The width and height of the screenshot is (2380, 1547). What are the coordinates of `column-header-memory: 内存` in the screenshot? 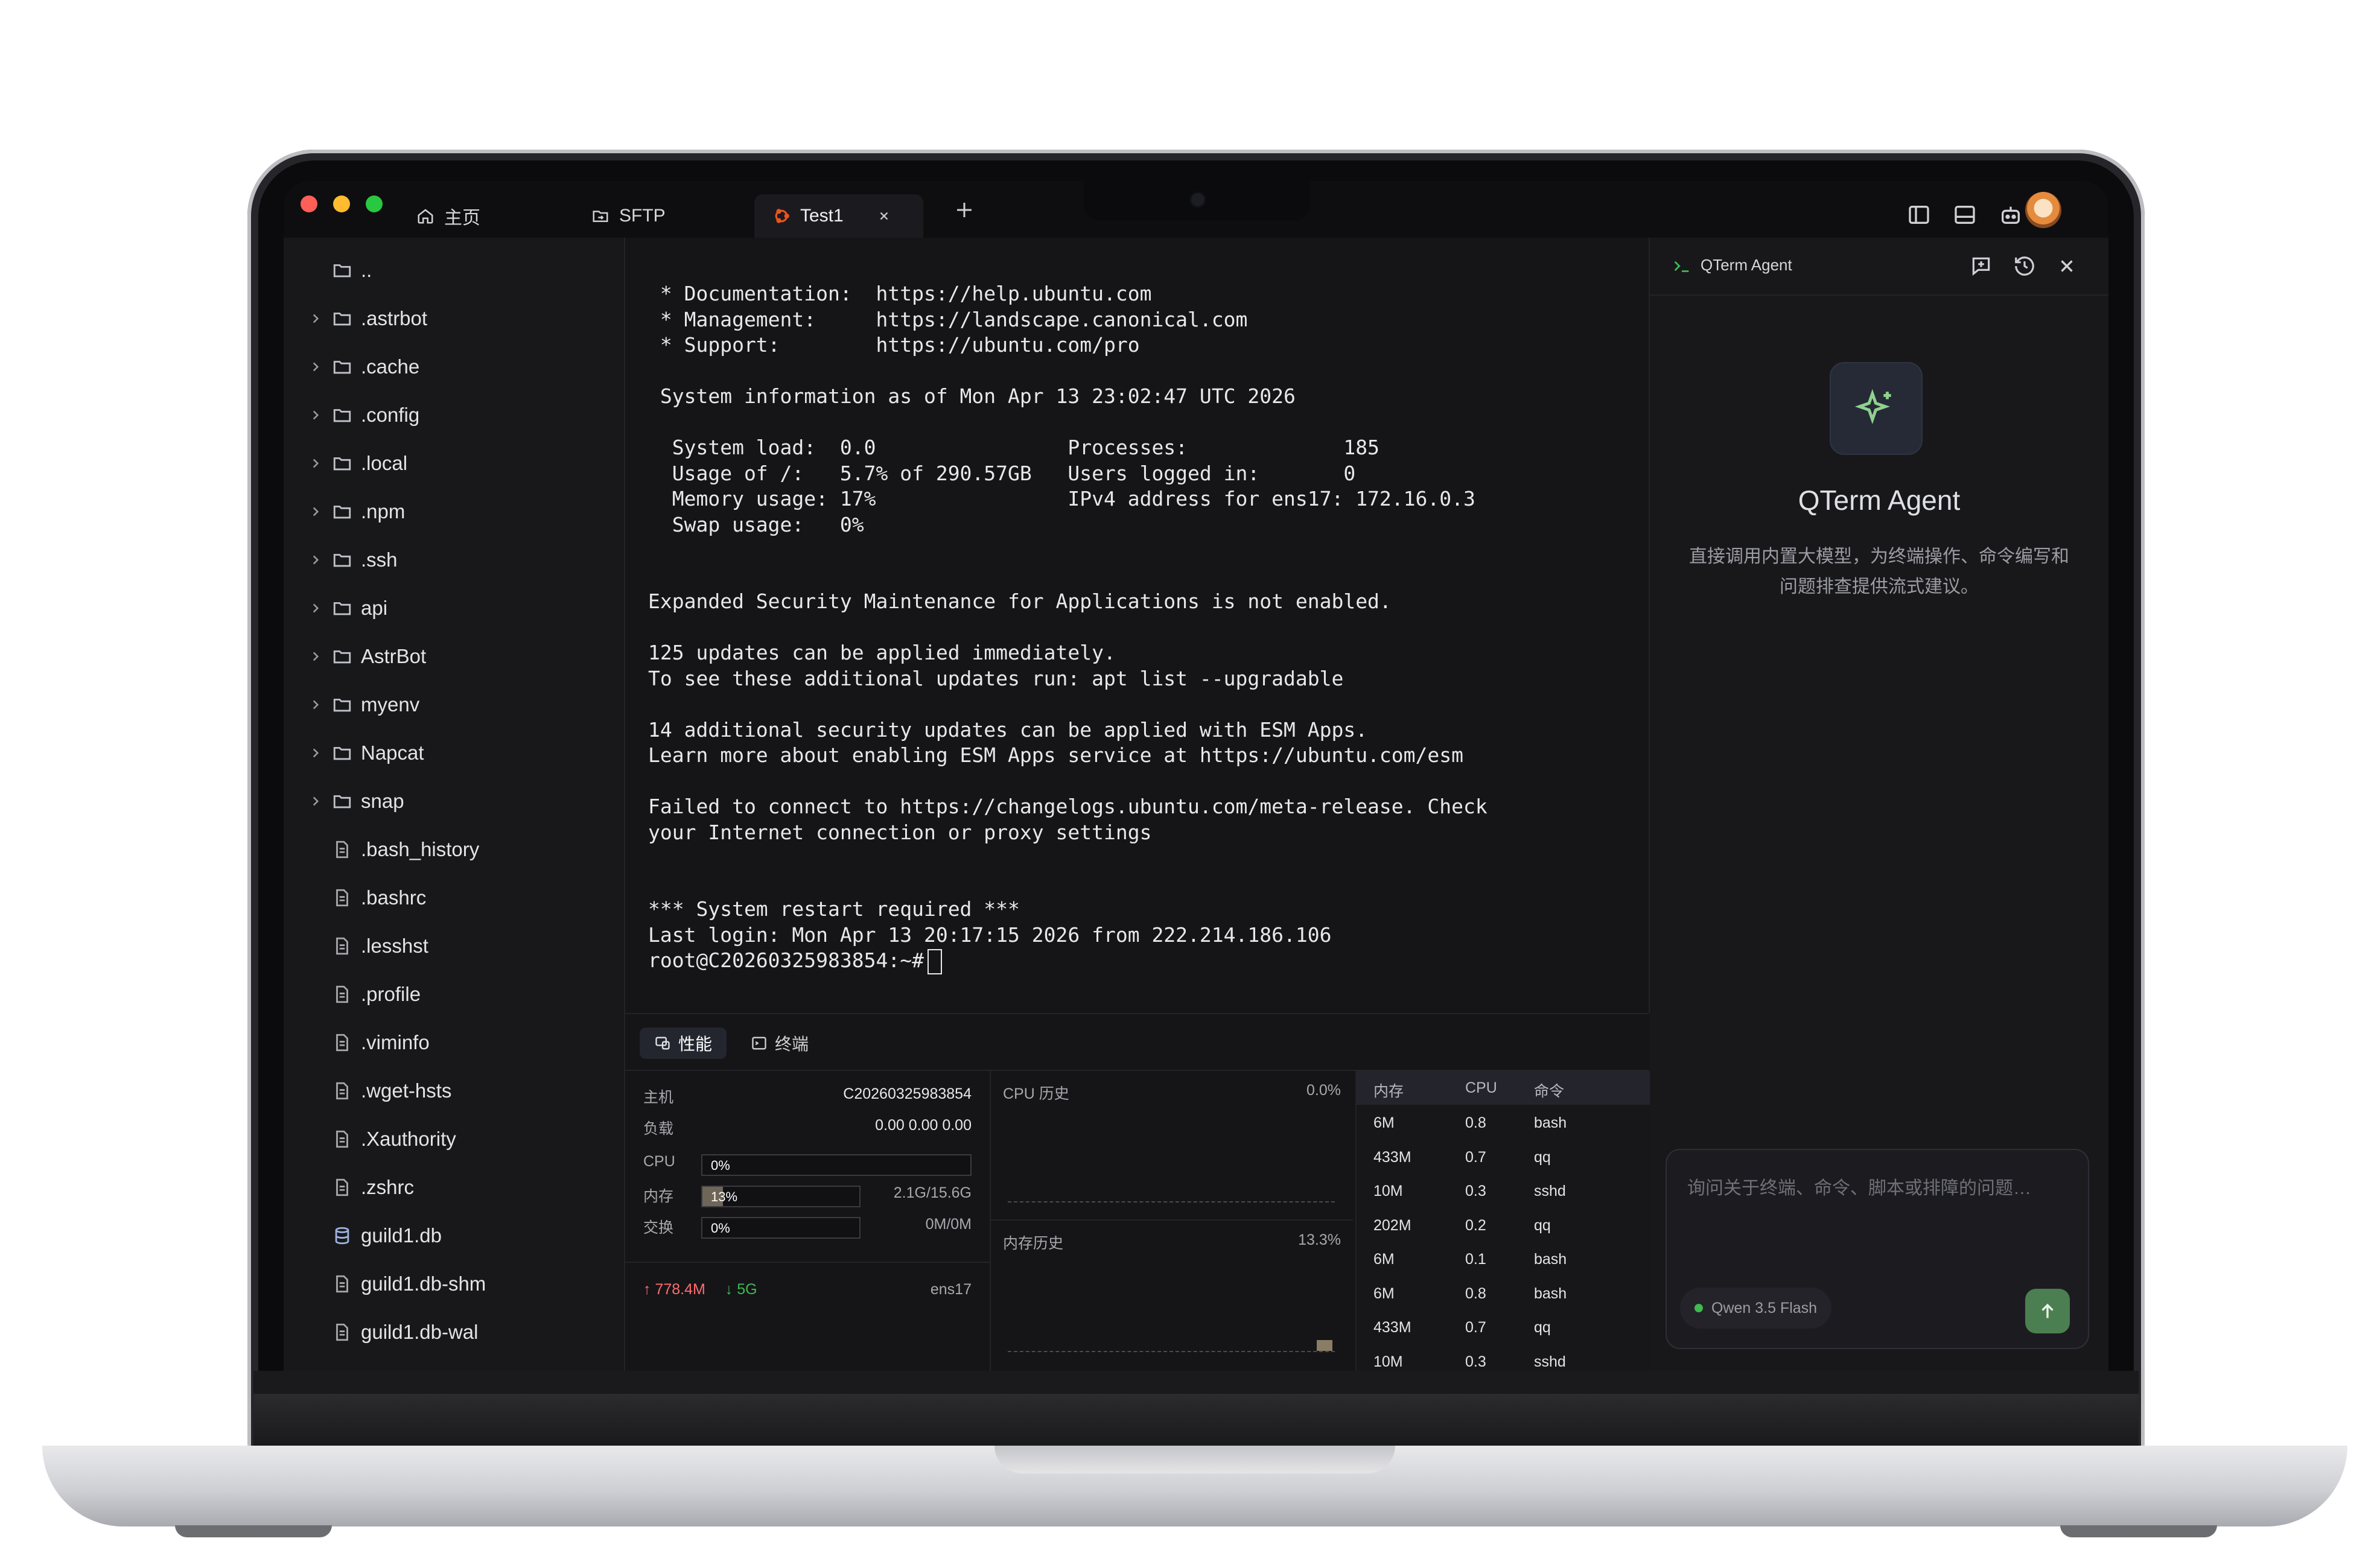 It's located at (1389, 1090).